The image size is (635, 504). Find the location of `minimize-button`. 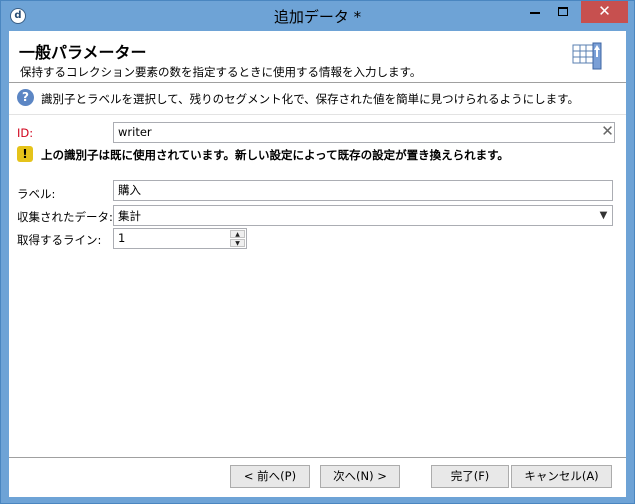

minimize-button is located at coordinates (535, 12).